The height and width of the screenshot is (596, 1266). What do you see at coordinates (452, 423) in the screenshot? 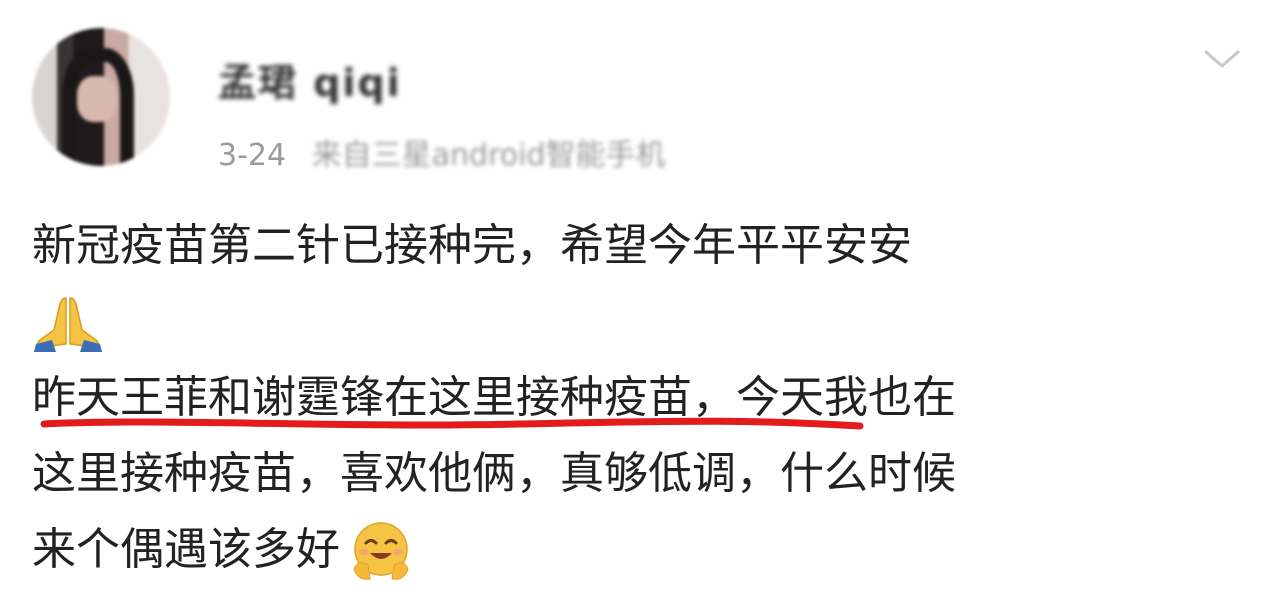
I see `red-highlight-underline` at bounding box center [452, 423].